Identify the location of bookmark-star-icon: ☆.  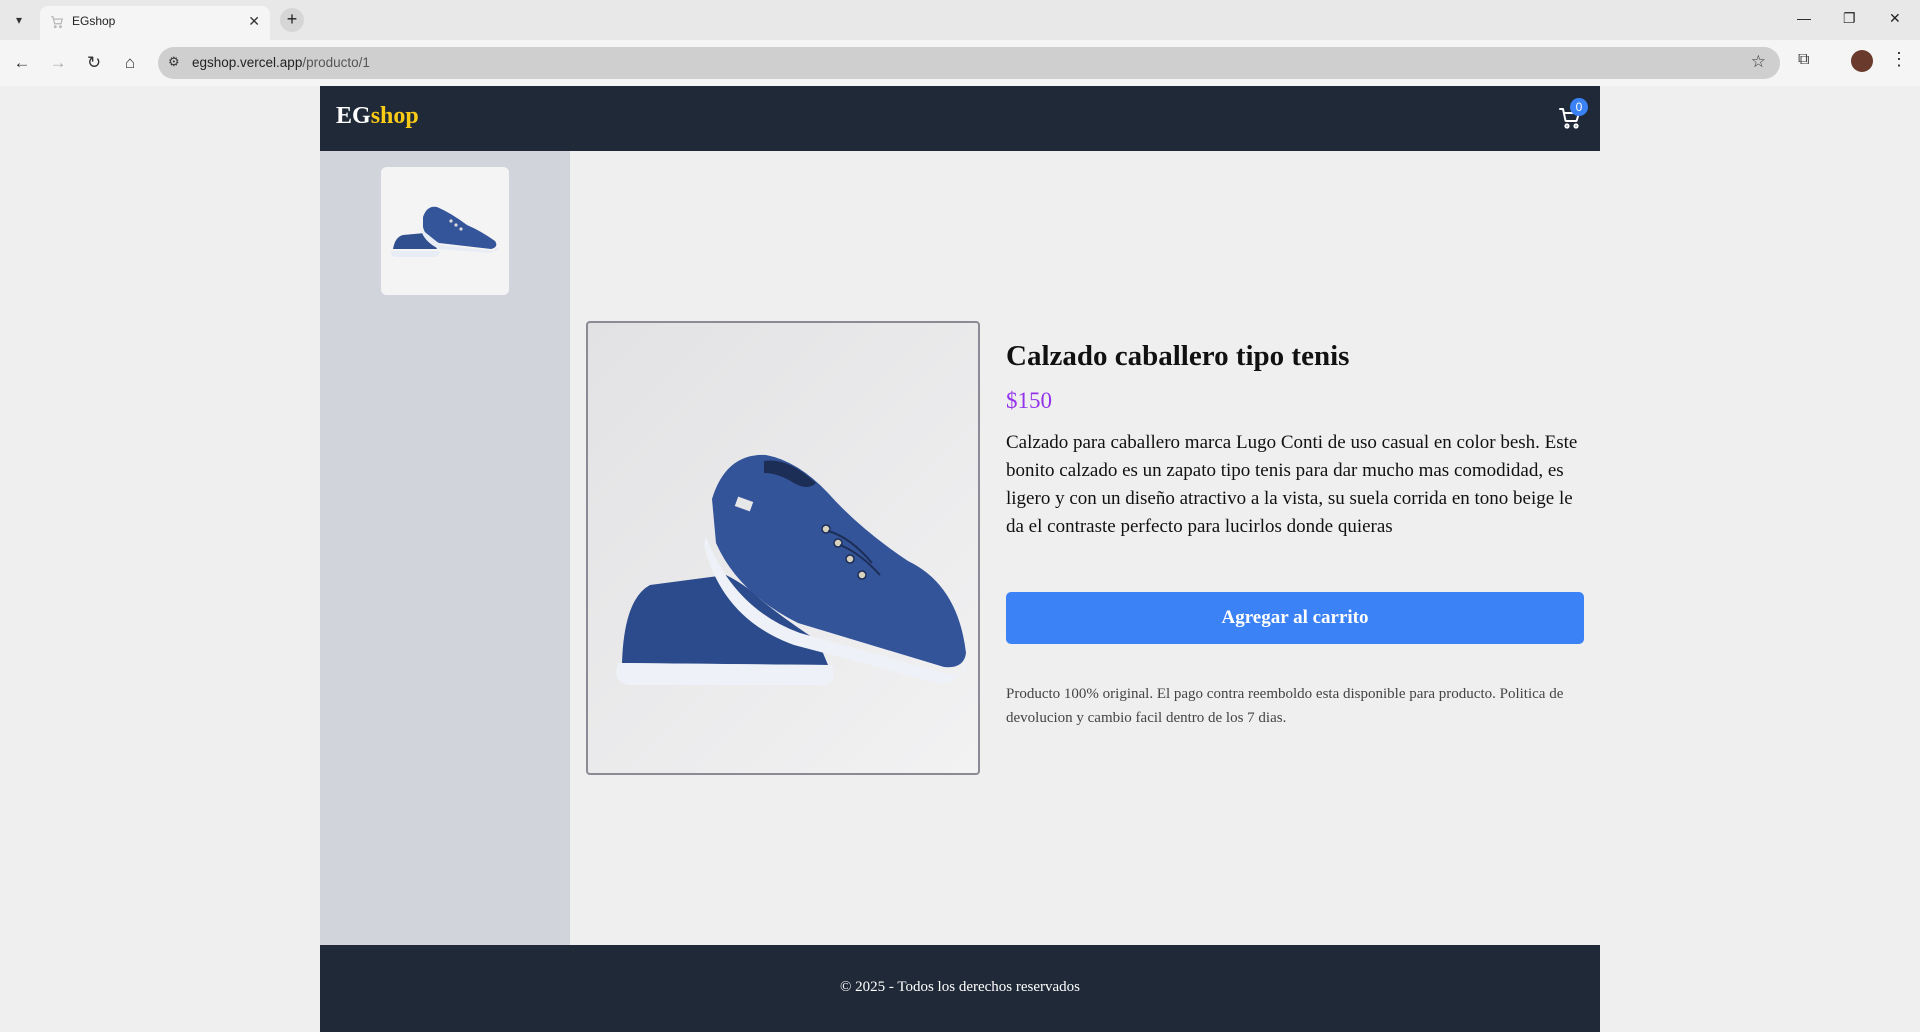
(1758, 62).